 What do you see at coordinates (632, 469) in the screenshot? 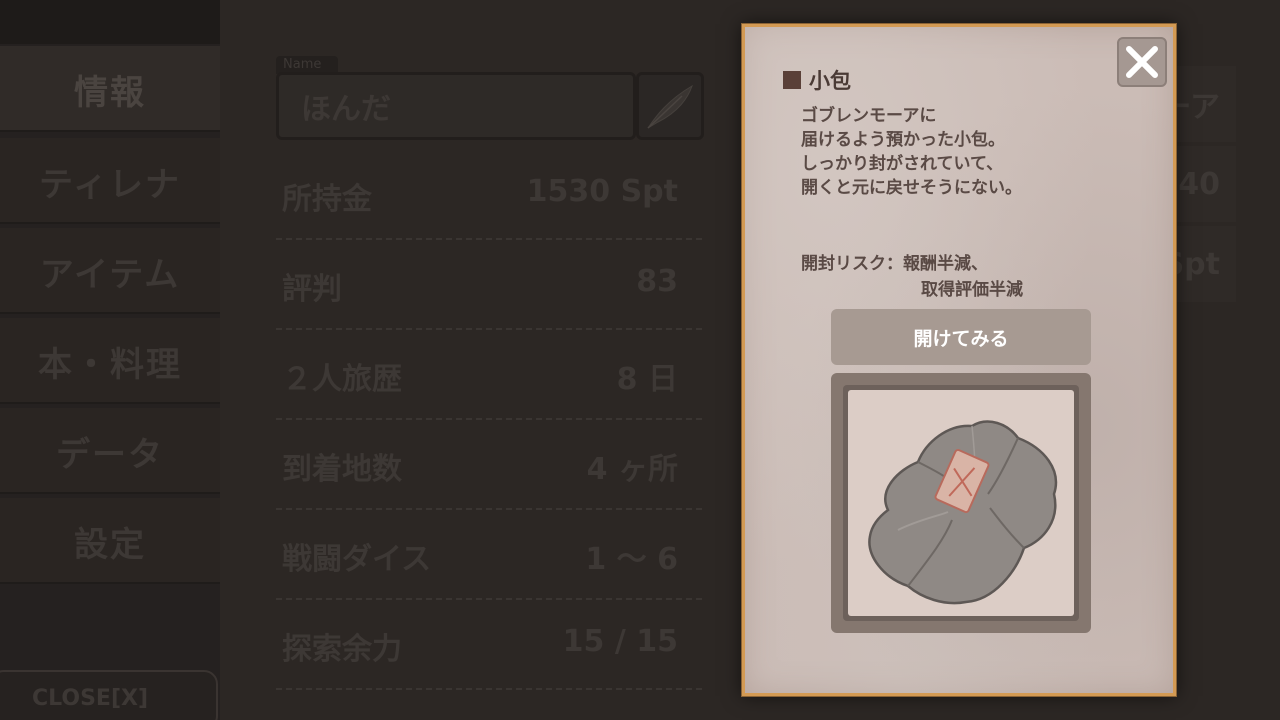
I see `stat-value: 4 ヶ所` at bounding box center [632, 469].